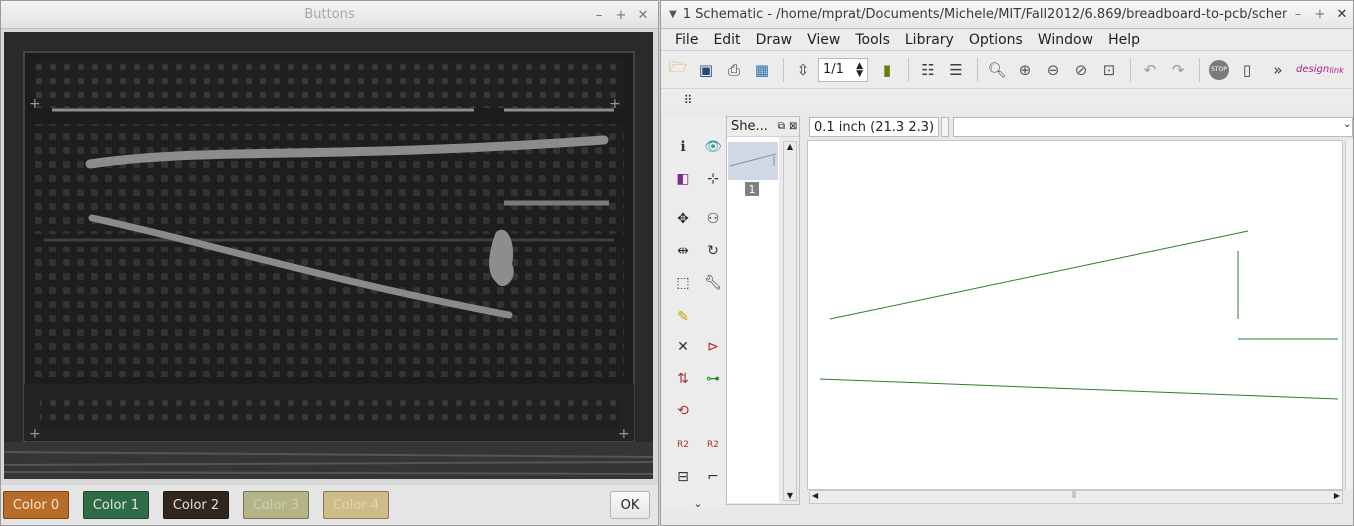  Describe the element at coordinates (683, 411) in the screenshot. I see `gateswap-icon: ⟲` at that location.